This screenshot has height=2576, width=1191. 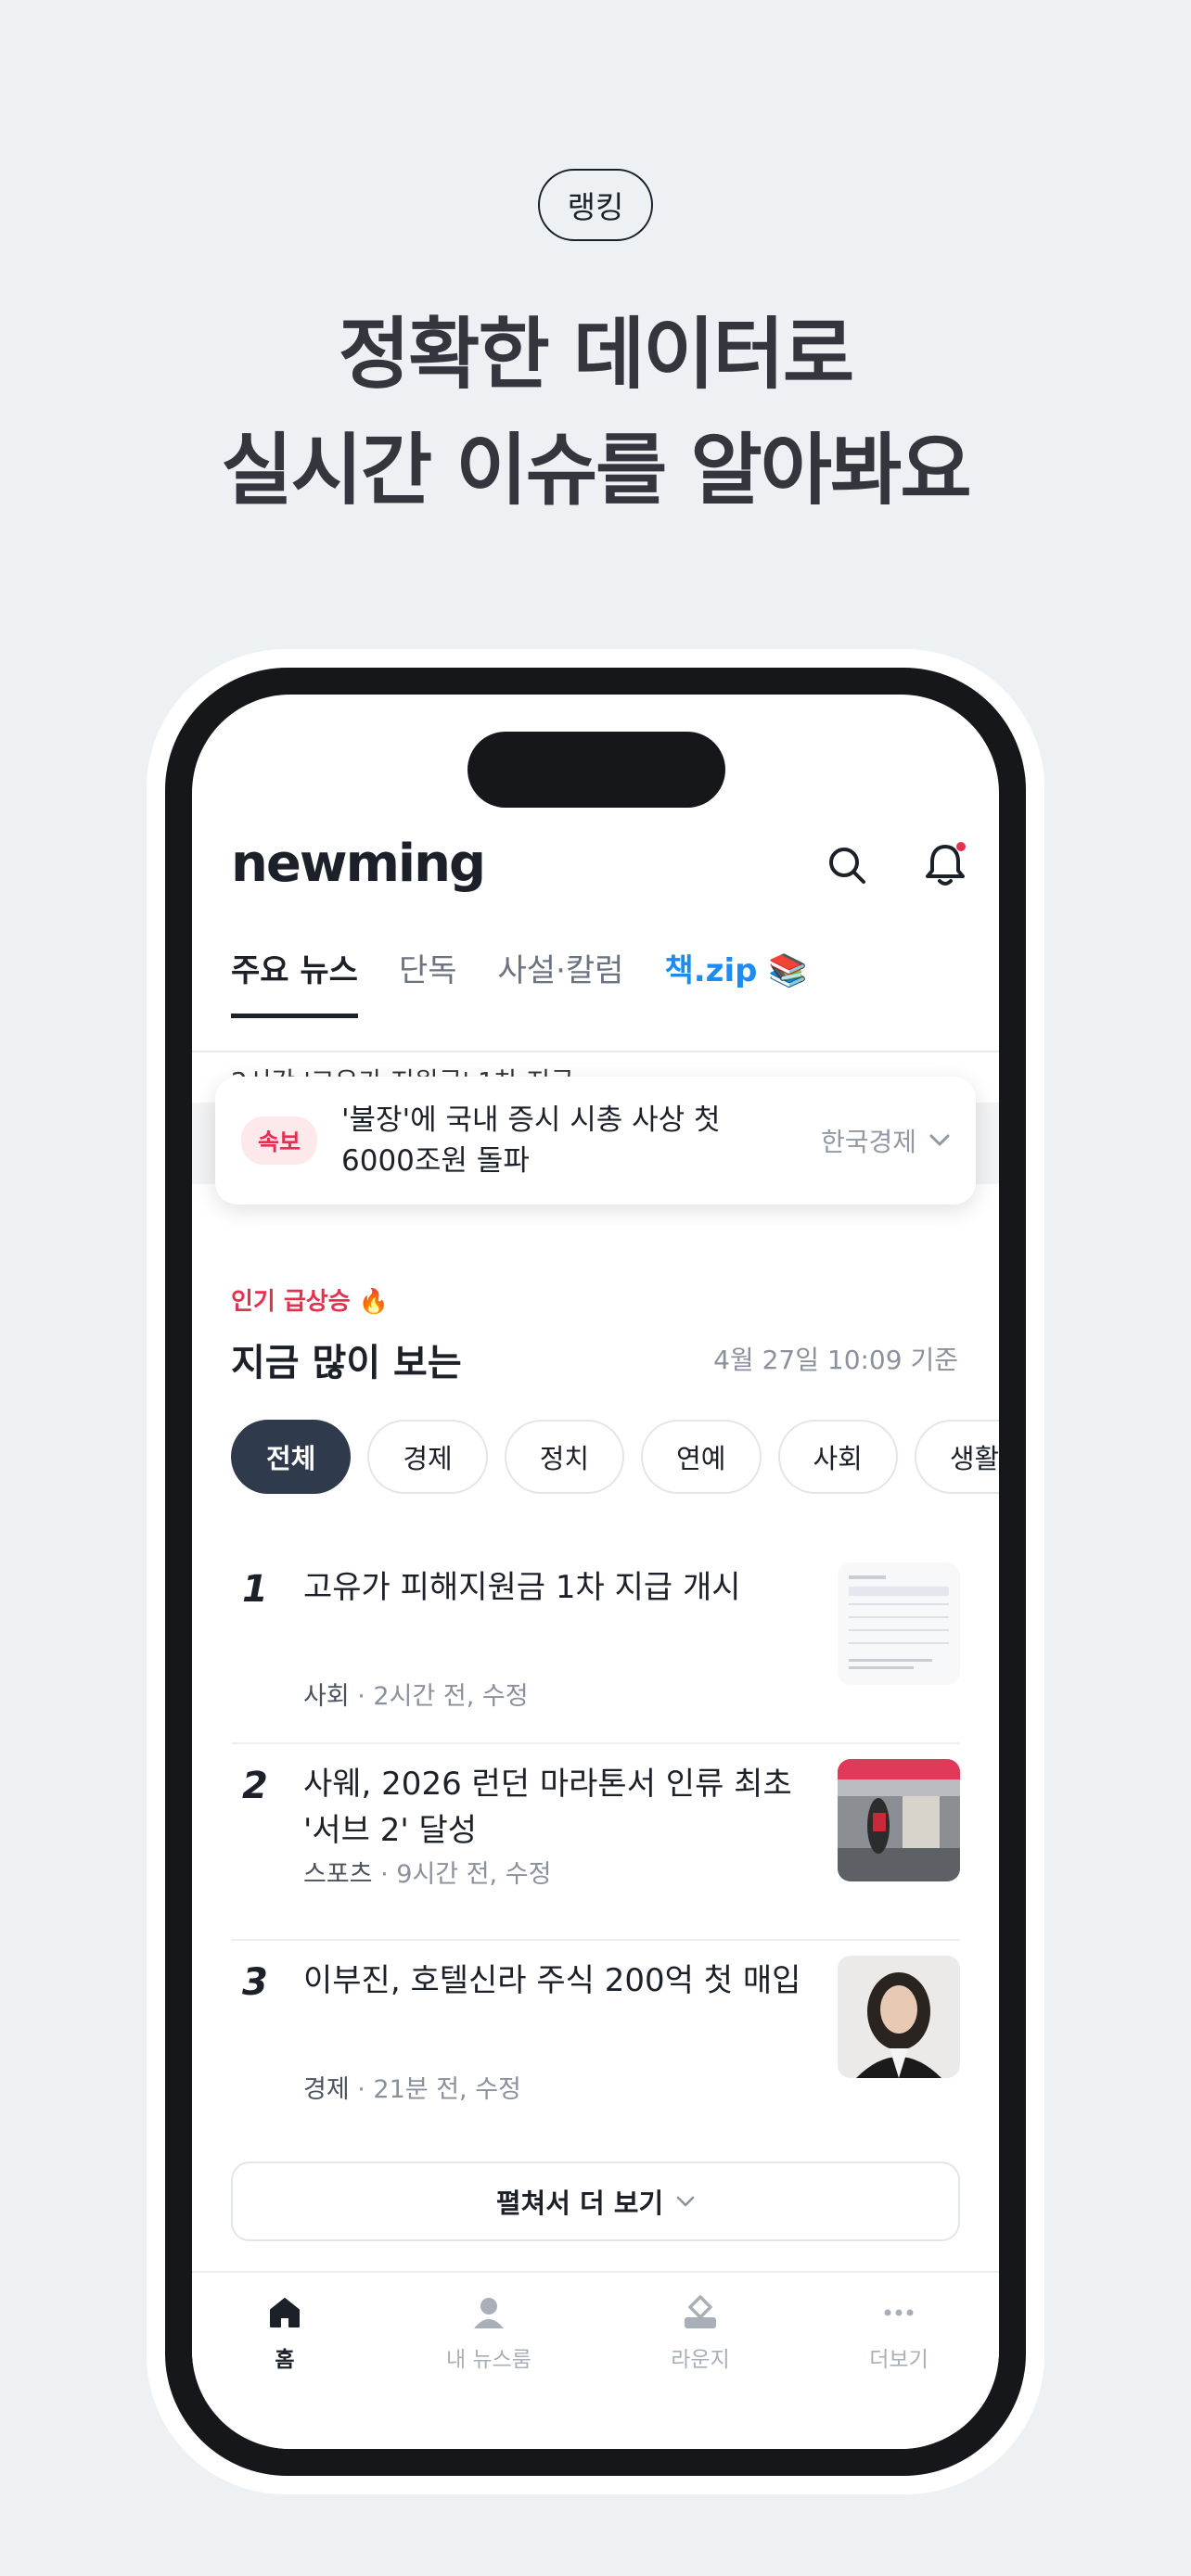 I want to click on category-chips: 전체 경제 정치 연예 사회 생활/문, so click(x=615, y=1457).